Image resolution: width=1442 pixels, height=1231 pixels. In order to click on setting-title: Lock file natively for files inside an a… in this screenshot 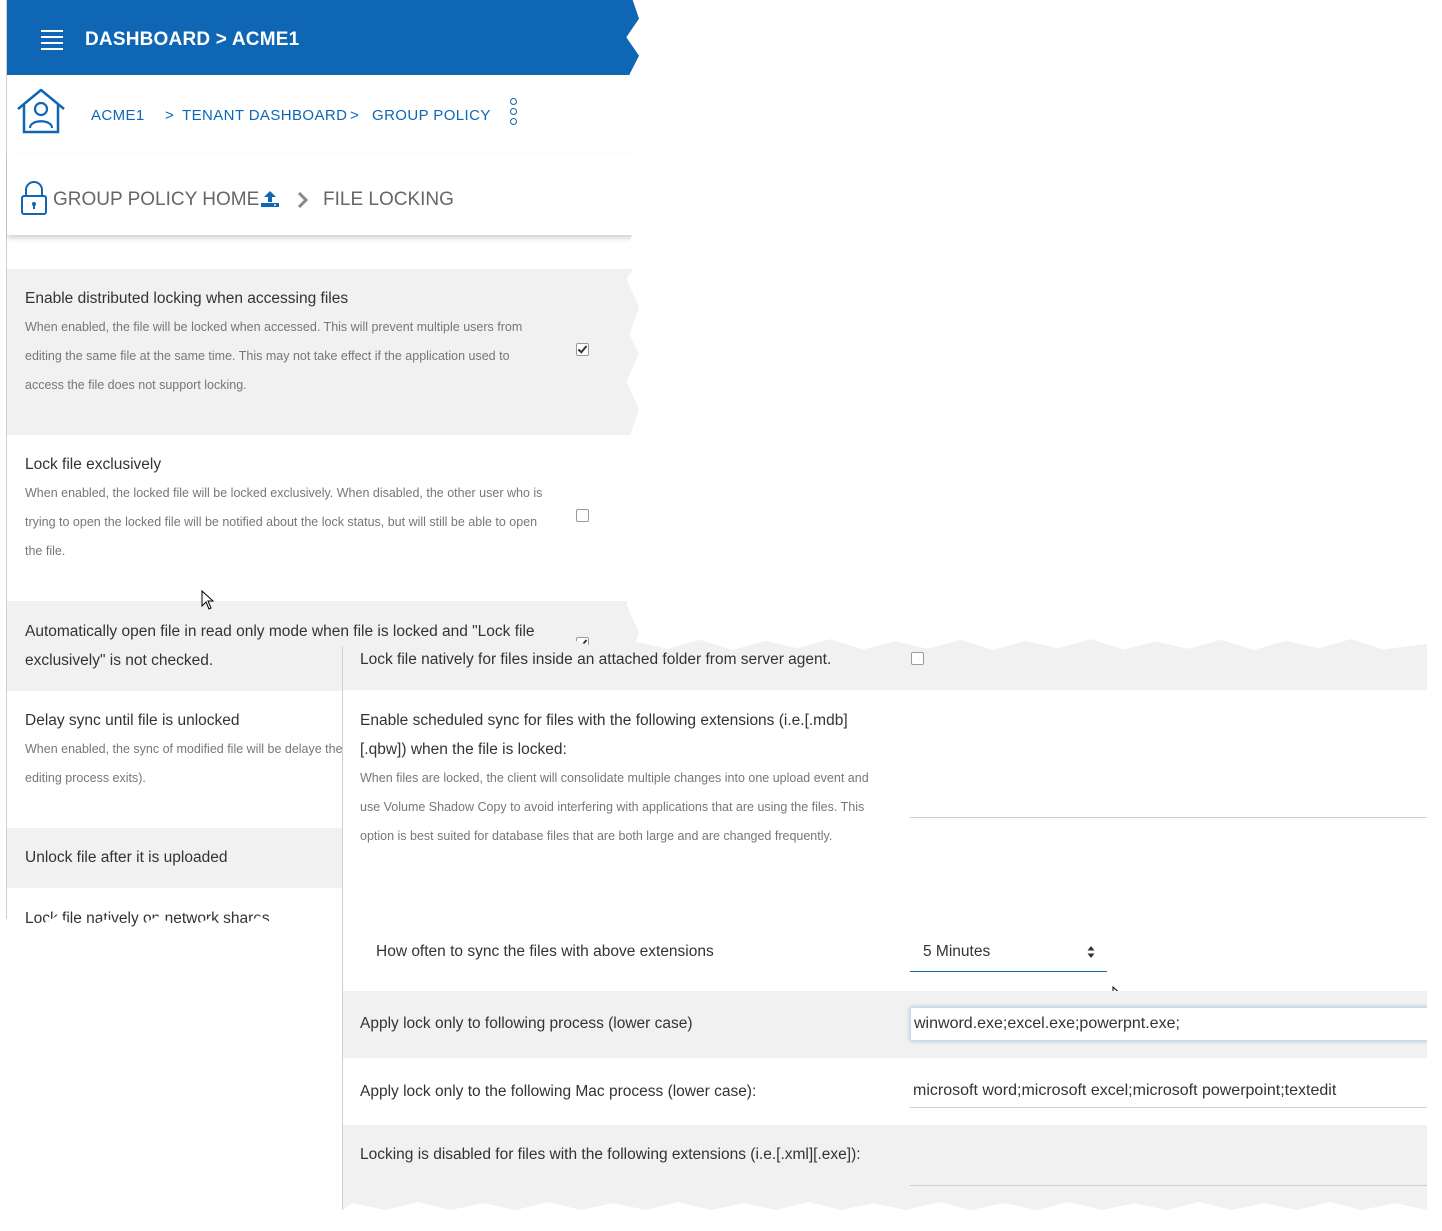, I will do `click(596, 659)`.